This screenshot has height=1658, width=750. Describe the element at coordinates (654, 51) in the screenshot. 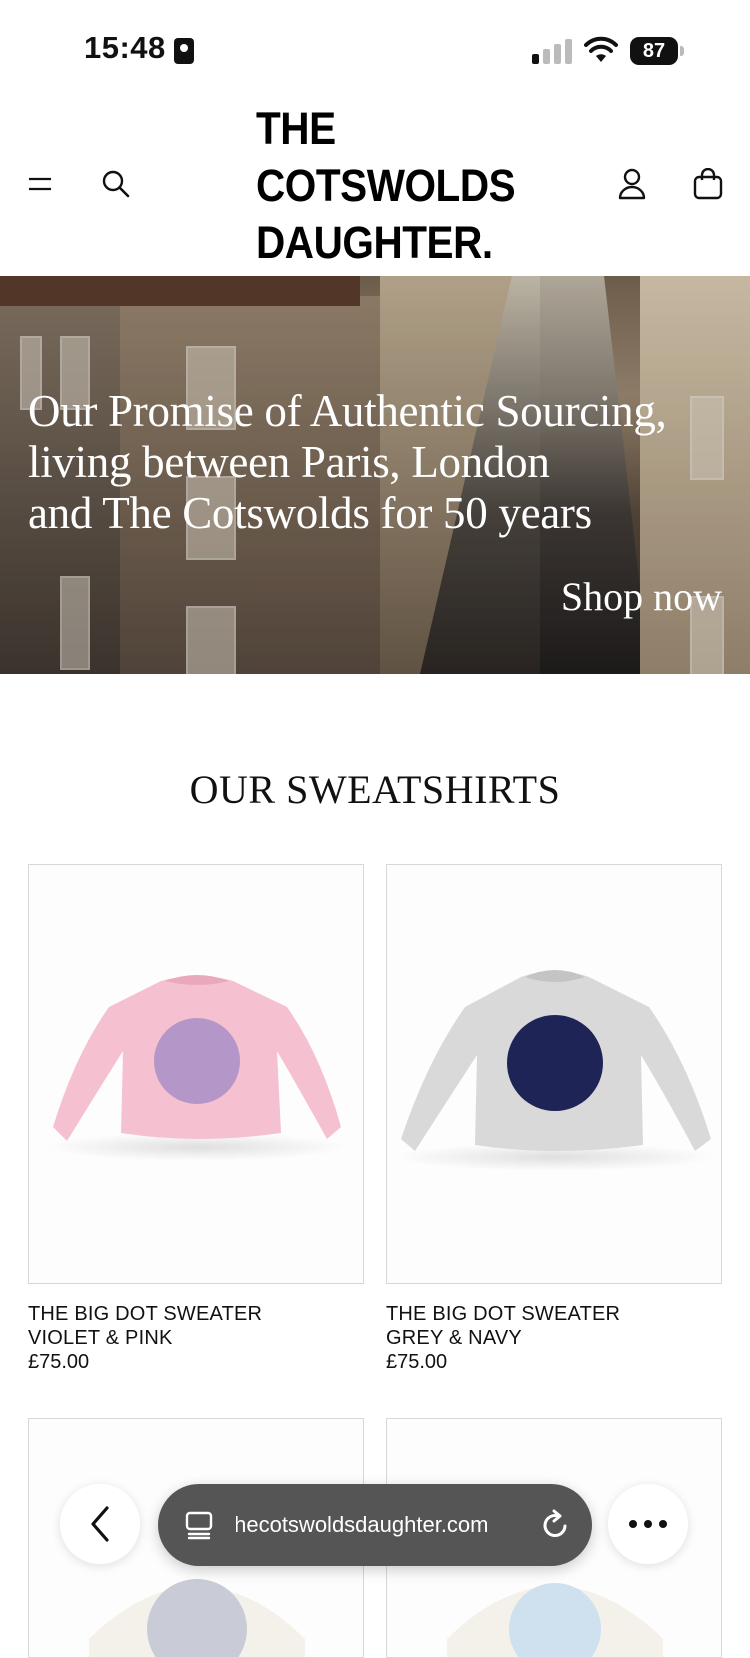

I see `battery-level: 87` at that location.